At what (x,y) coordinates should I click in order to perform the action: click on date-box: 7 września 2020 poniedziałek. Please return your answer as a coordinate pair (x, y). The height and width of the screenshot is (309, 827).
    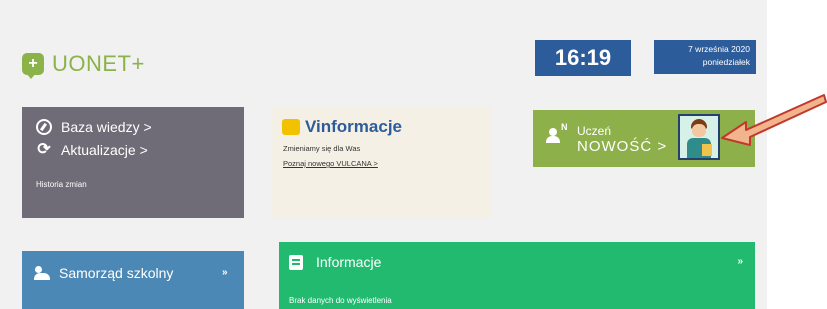
    Looking at the image, I should click on (705, 57).